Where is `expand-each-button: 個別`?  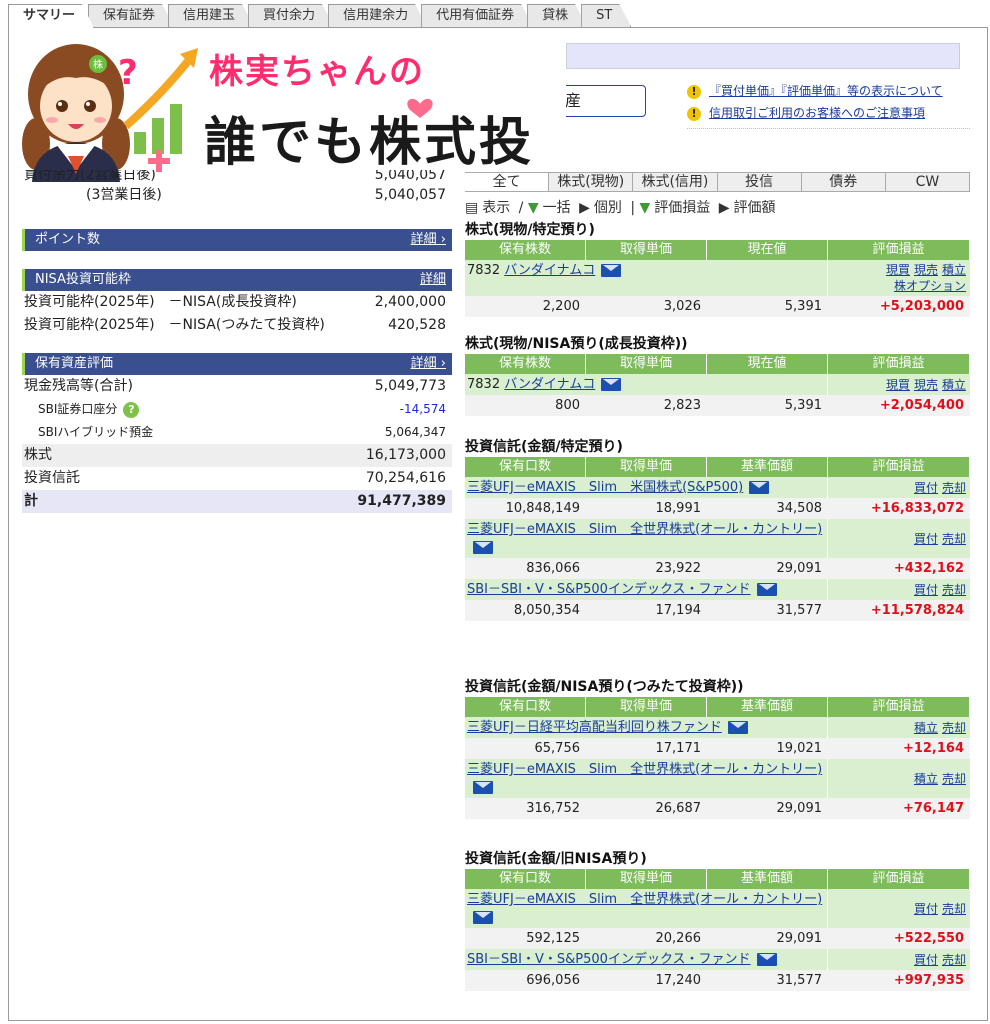
expand-each-button: 個別 is located at coordinates (608, 208).